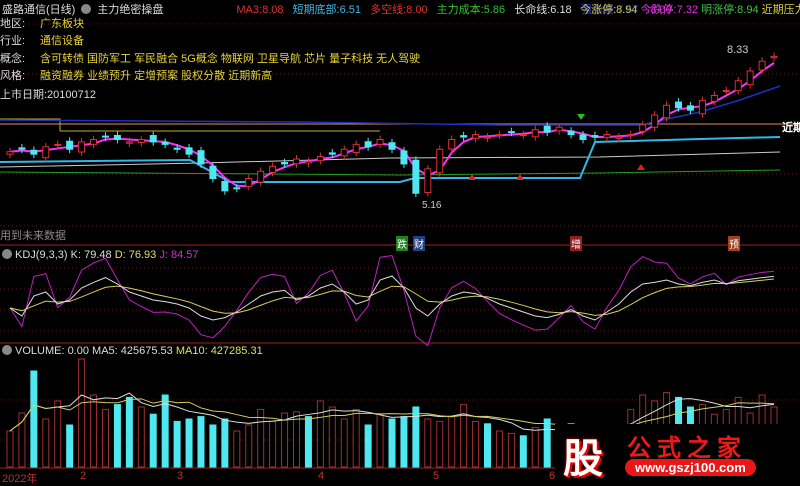 Image resolution: width=800 pixels, height=486 pixels. I want to click on indicator-name: 主力绝密操盘, so click(130, 10).